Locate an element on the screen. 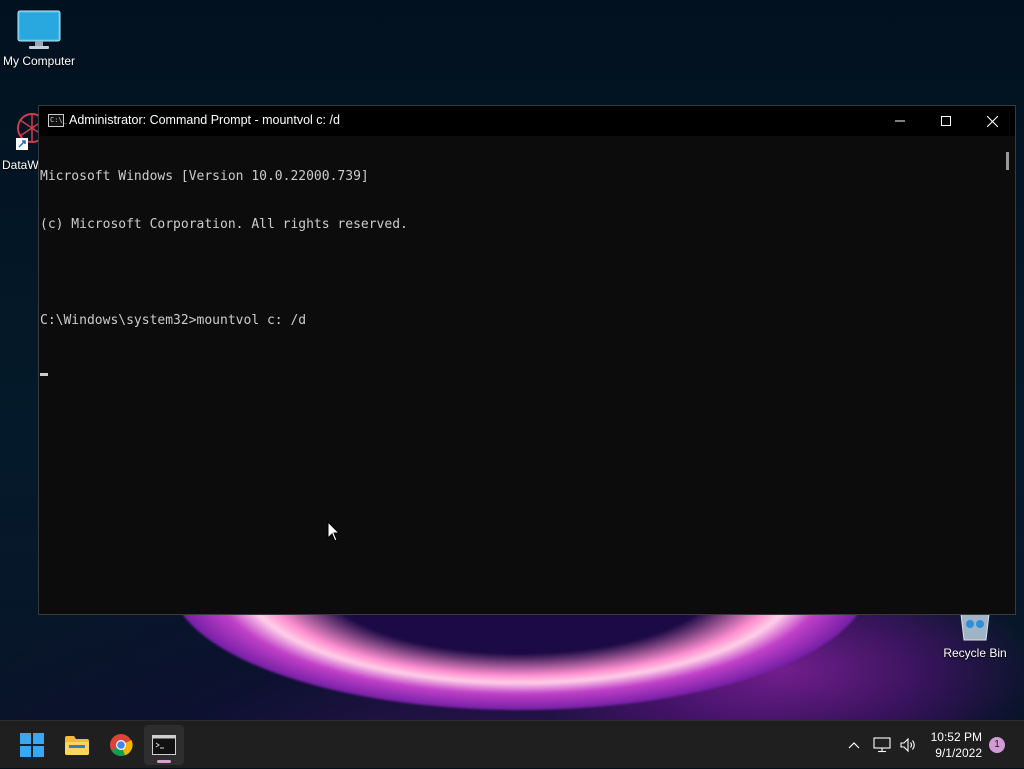 Image resolution: width=1024 pixels, height=769 pixels. network-button is located at coordinates (882, 745).